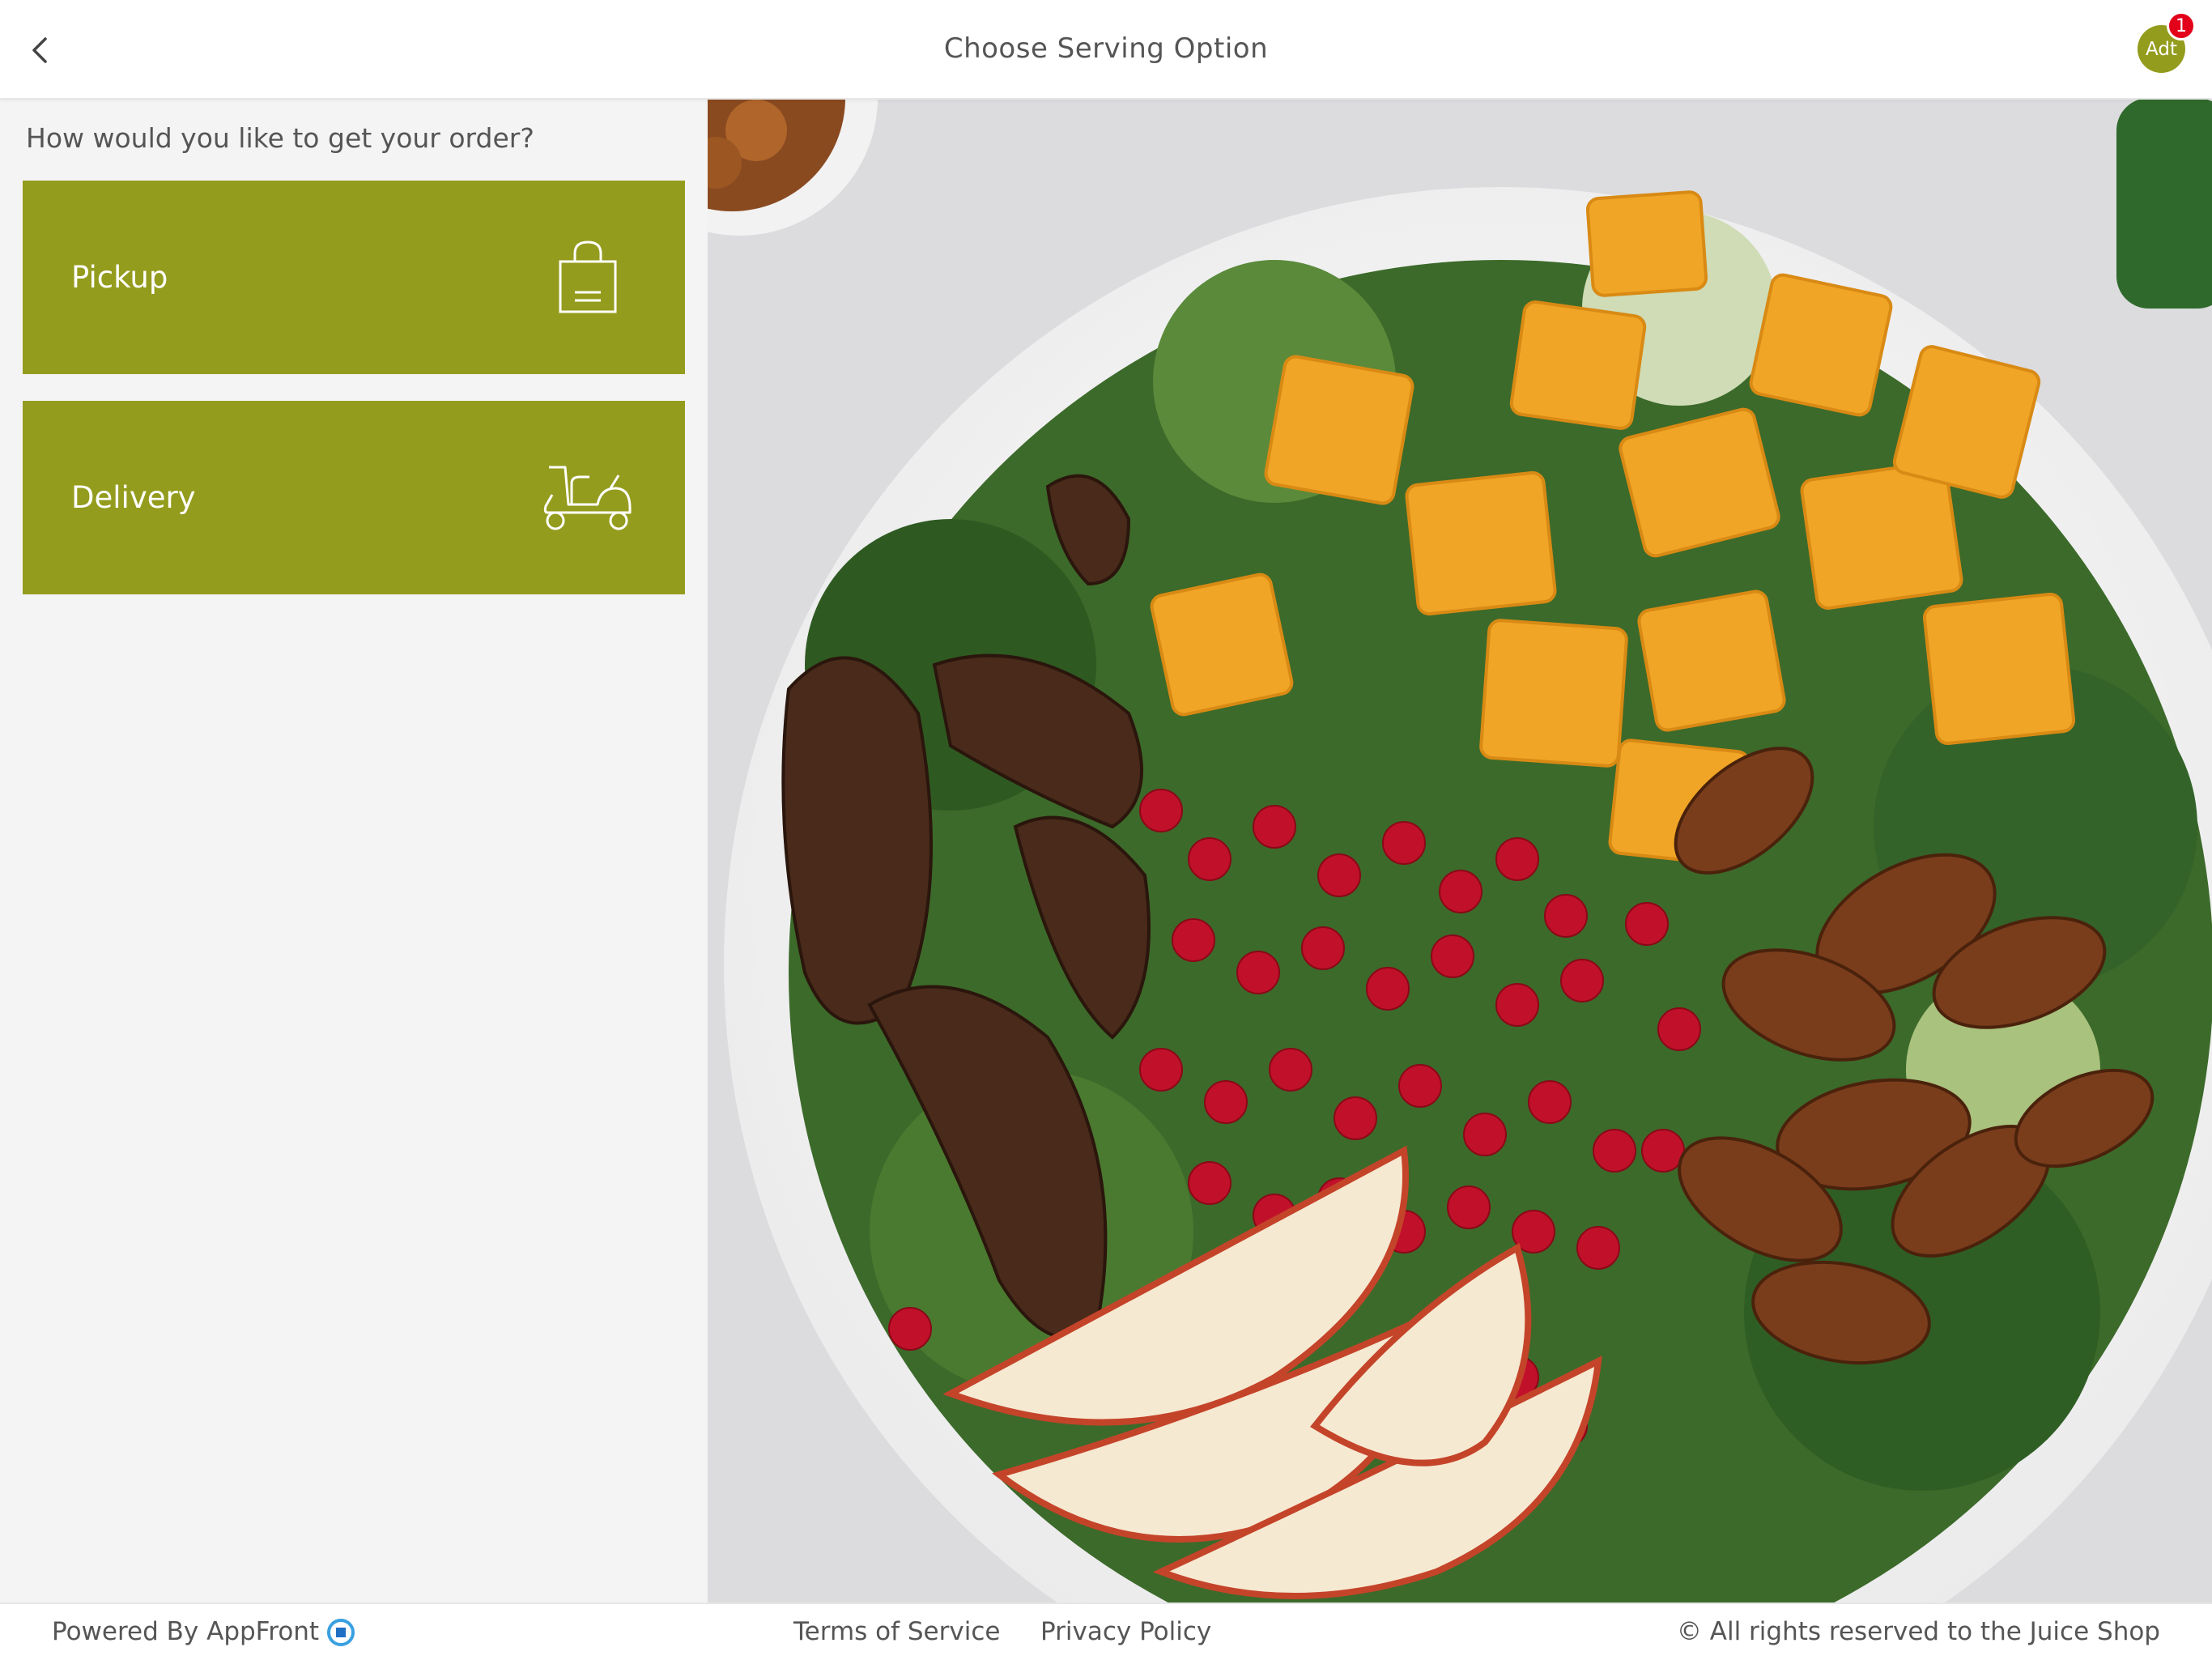  I want to click on privacy-policy-link: Privacy Policy, so click(1126, 1632).